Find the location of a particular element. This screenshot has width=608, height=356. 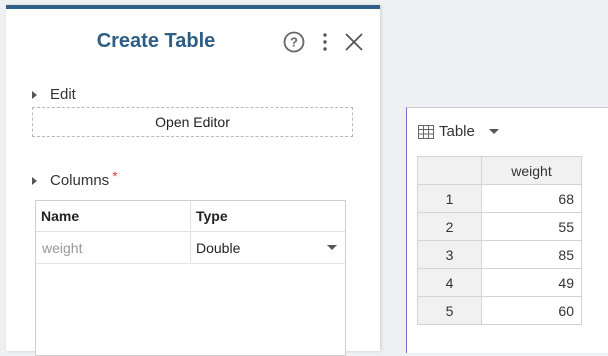

table-row: 1 68 is located at coordinates (499, 198).